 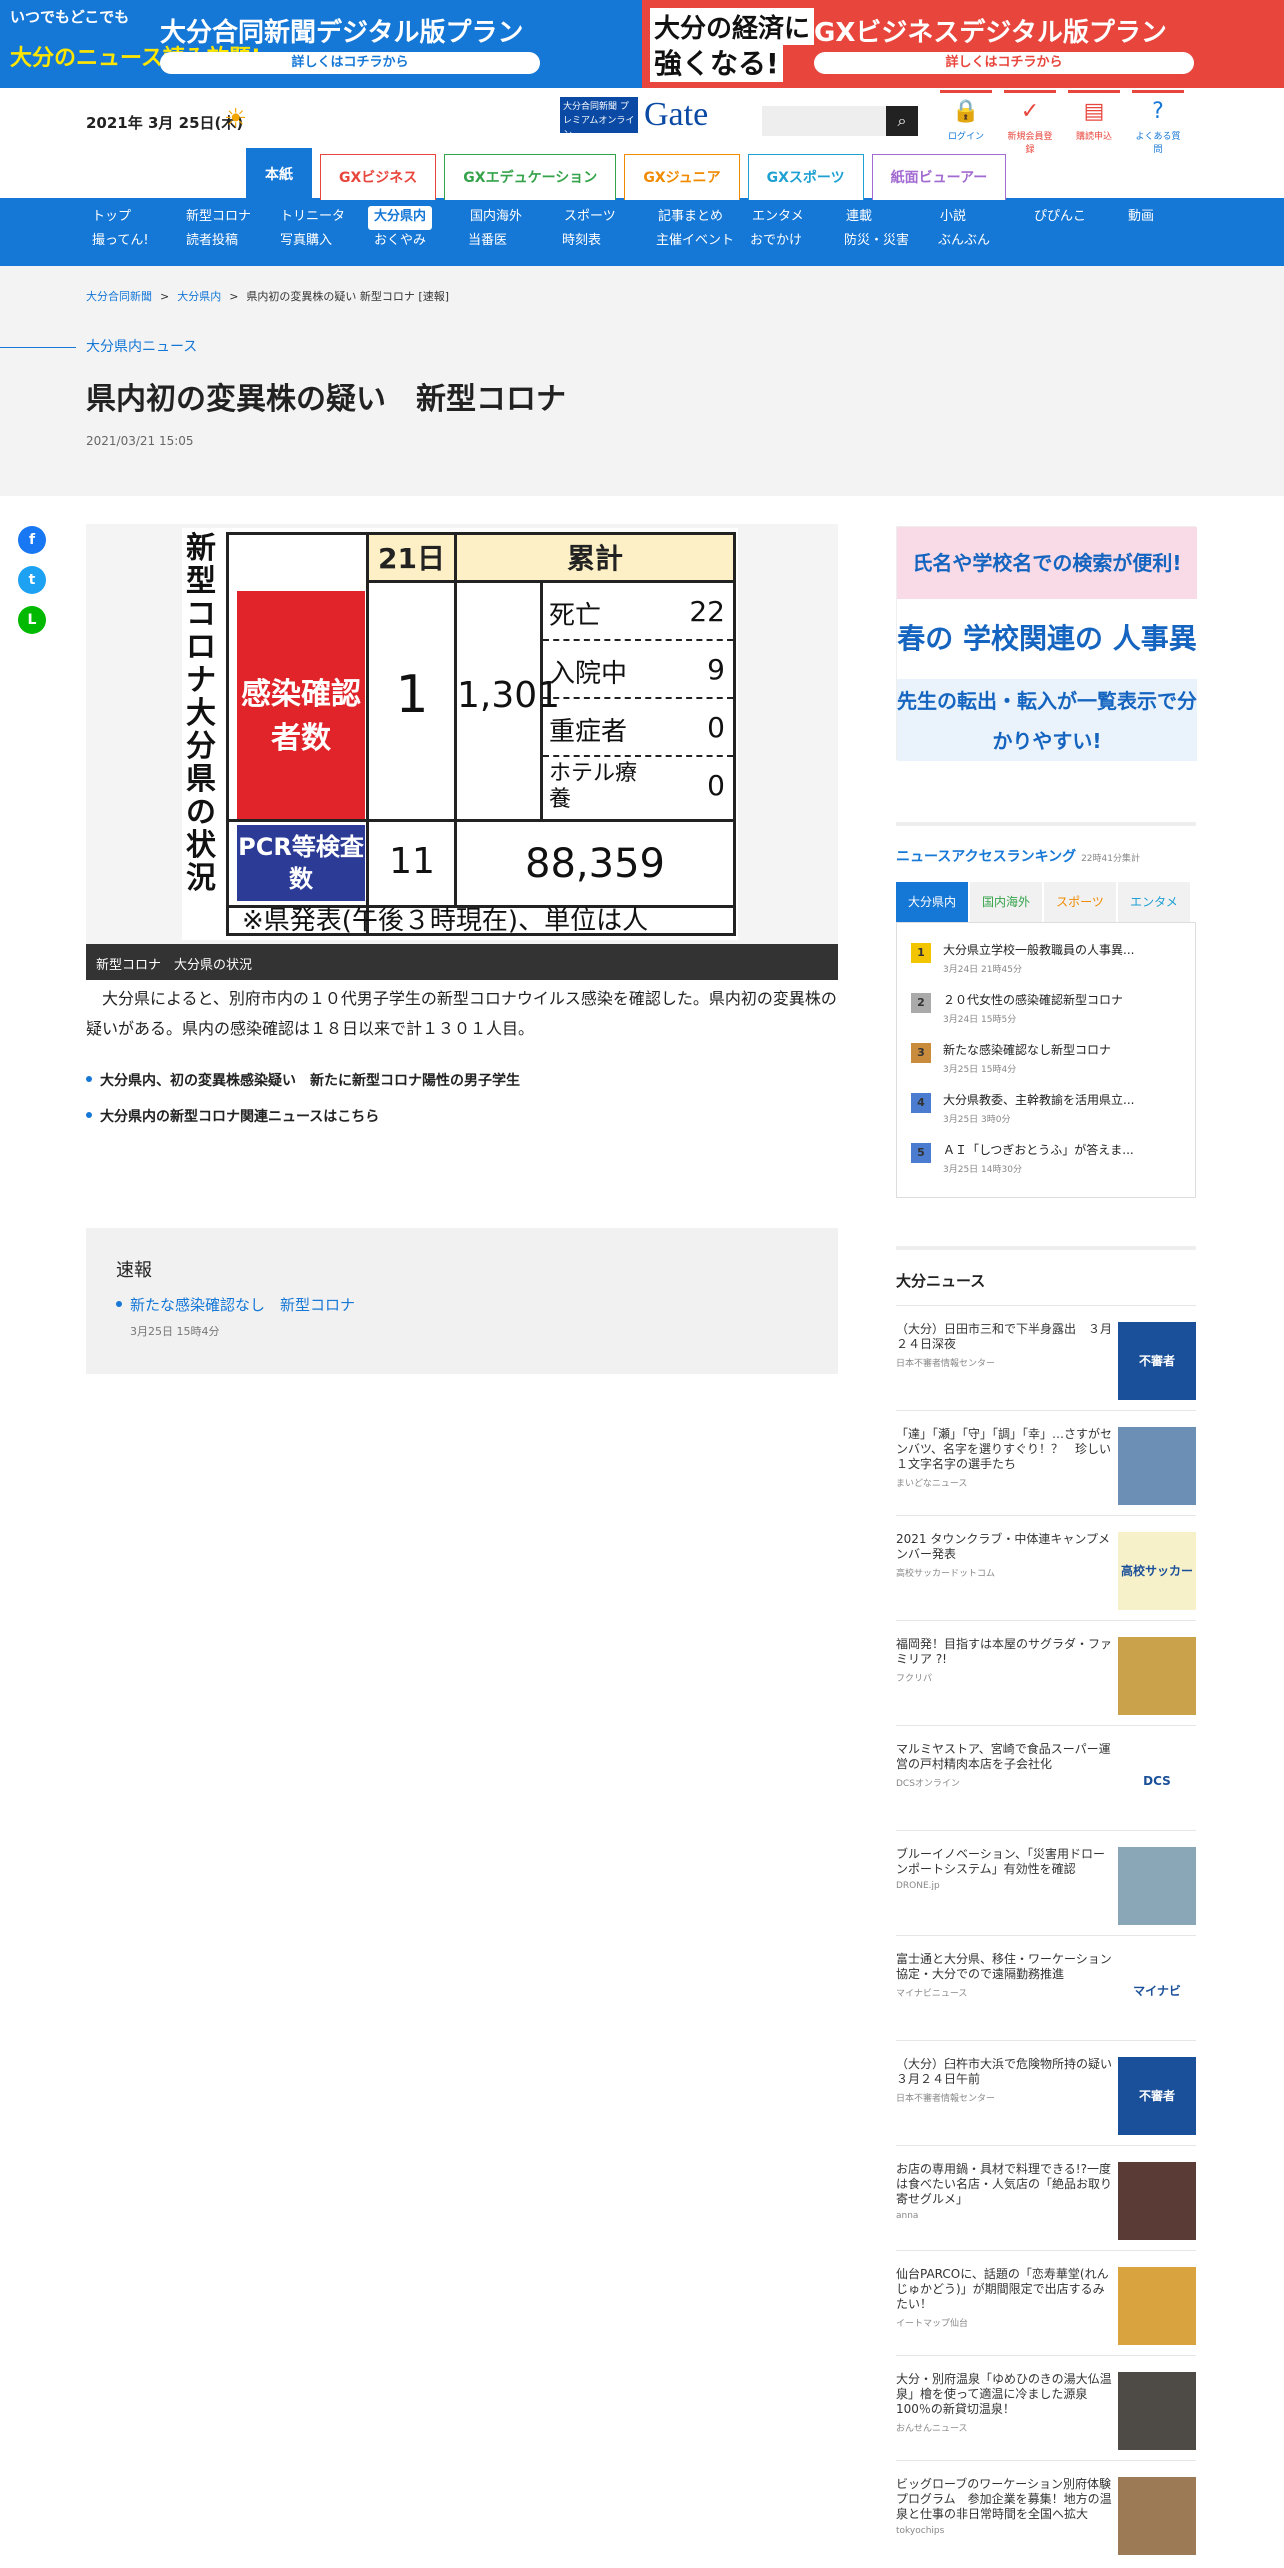 What do you see at coordinates (1005, 1576) in the screenshot?
I see `news-text: 2021 タウンクラブ・中体連キャンプメンバー発表 高校サッカードットコム` at bounding box center [1005, 1576].